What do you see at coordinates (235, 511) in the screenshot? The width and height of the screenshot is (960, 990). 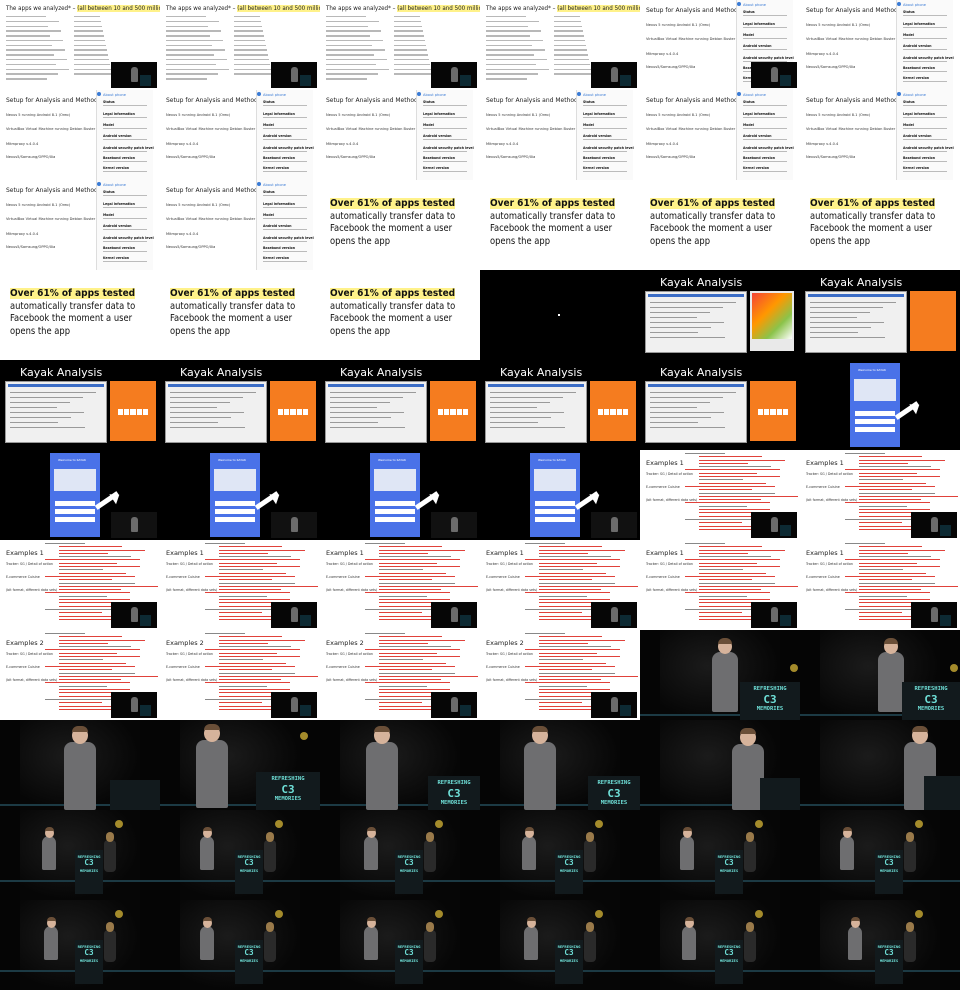 I see `login-button` at bounding box center [235, 511].